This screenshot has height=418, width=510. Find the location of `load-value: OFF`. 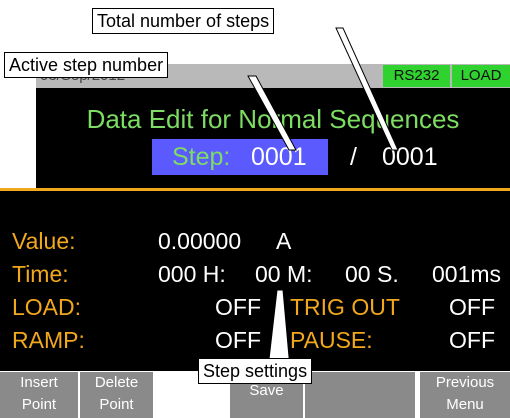

load-value: OFF is located at coordinates (238, 307).